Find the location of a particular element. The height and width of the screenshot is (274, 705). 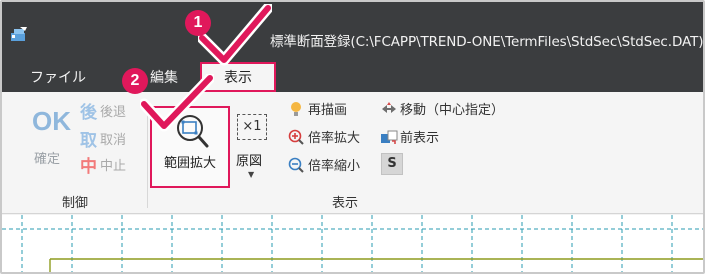

checkmark-1-icon is located at coordinates (235, 35).